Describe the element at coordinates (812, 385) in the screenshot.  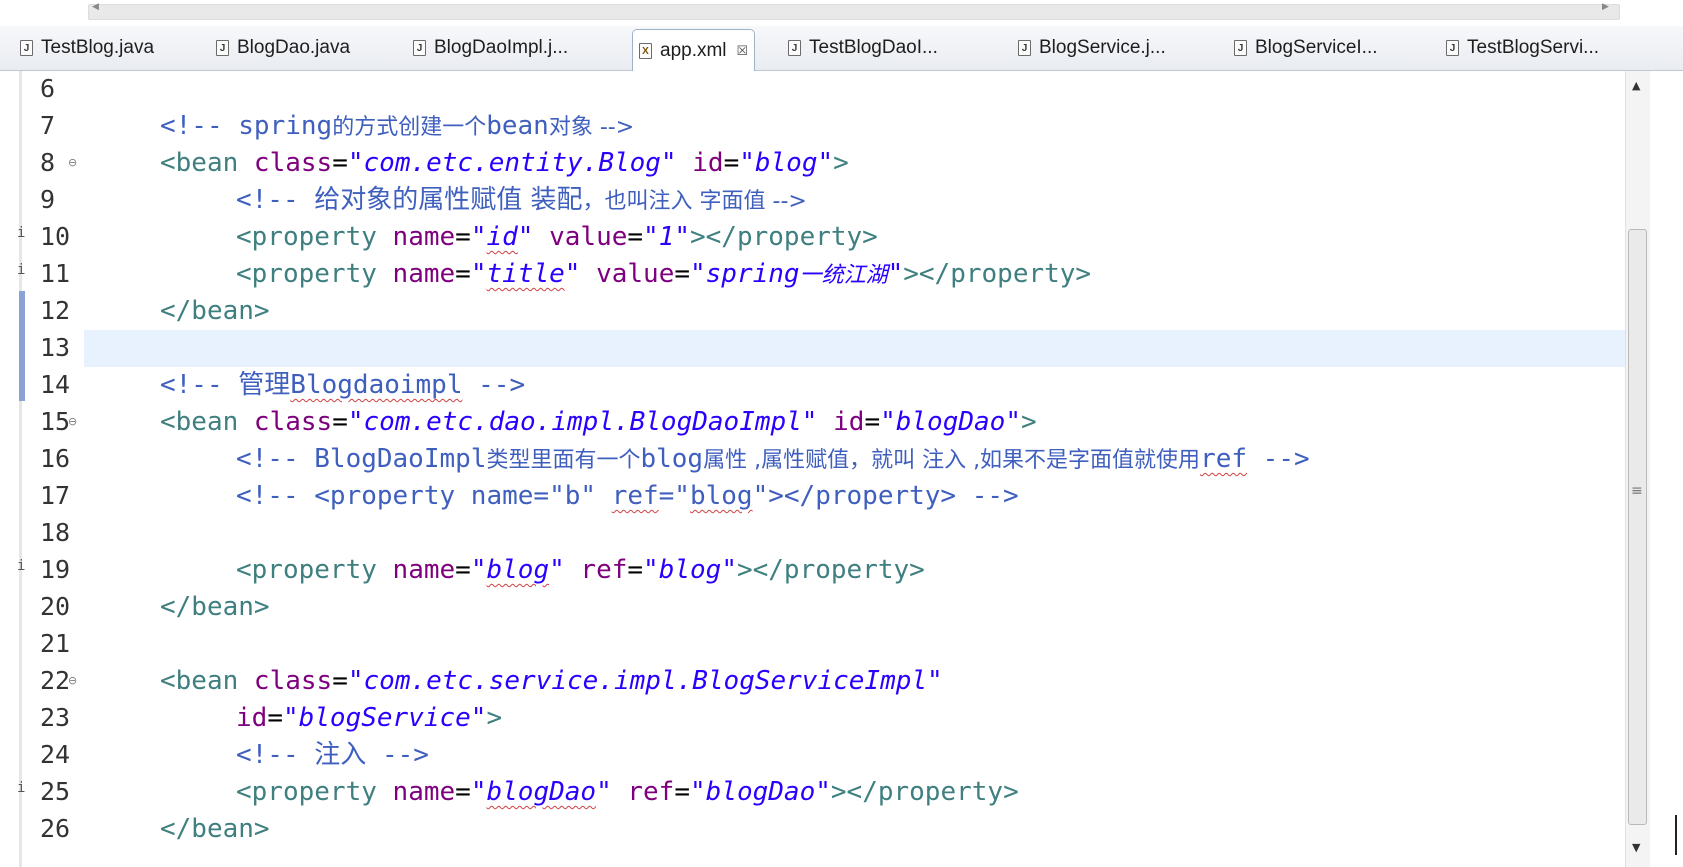
I see `code-line: 14 <!-- 管理Blogdaoimpl -->` at that location.